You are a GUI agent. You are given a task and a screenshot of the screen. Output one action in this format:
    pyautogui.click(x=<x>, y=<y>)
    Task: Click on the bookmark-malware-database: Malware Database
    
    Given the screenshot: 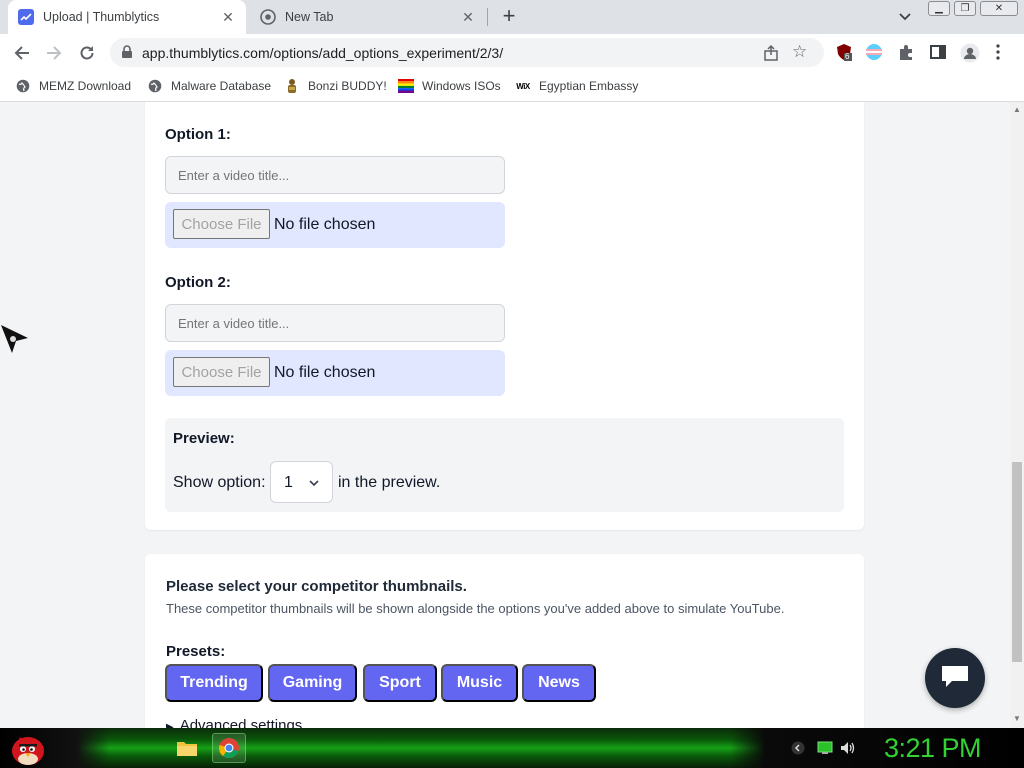 What is the action you would take?
    pyautogui.click(x=209, y=86)
    